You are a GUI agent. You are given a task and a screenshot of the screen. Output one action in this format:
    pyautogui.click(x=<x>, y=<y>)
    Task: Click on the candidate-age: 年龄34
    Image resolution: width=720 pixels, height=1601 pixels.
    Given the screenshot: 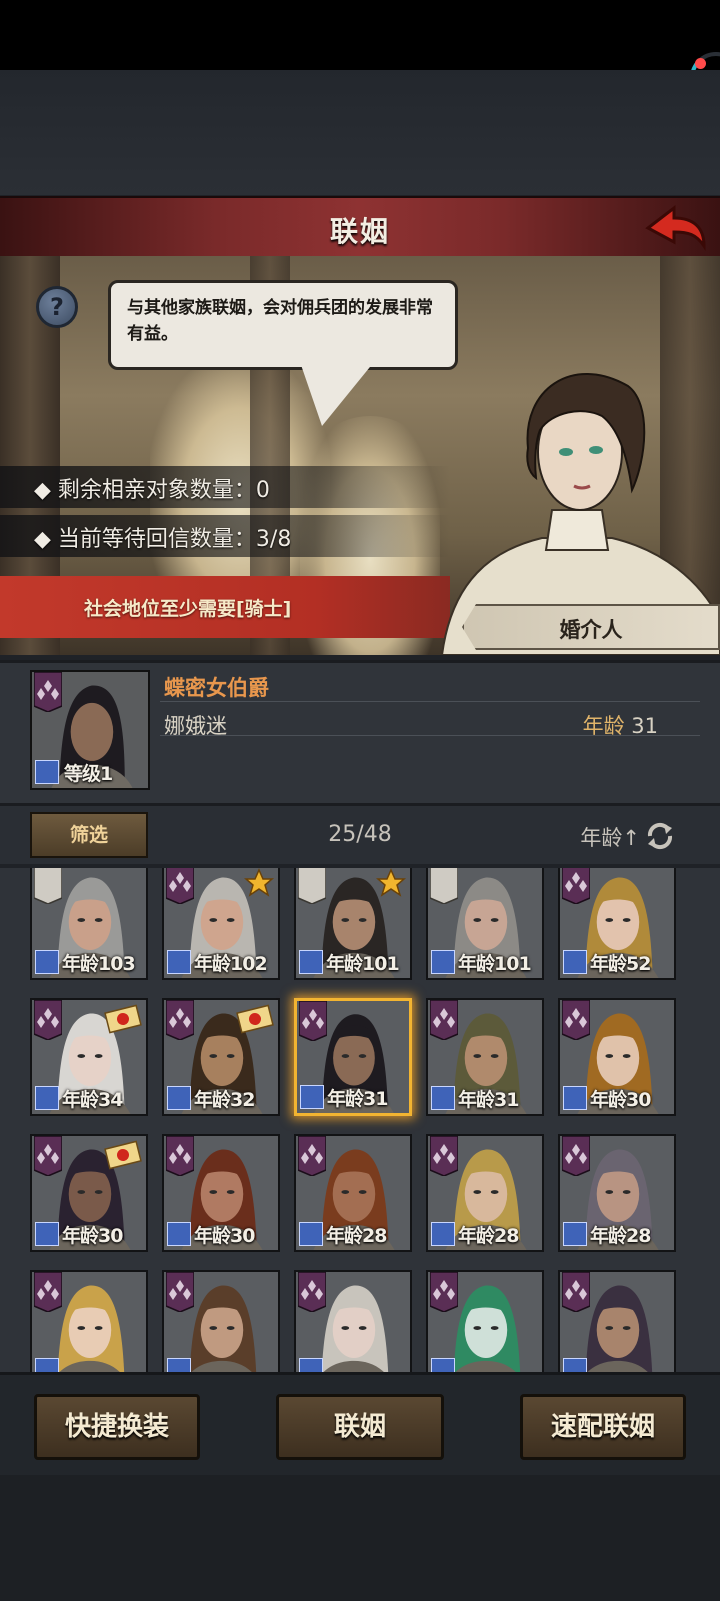 What is the action you would take?
    pyautogui.click(x=92, y=1100)
    